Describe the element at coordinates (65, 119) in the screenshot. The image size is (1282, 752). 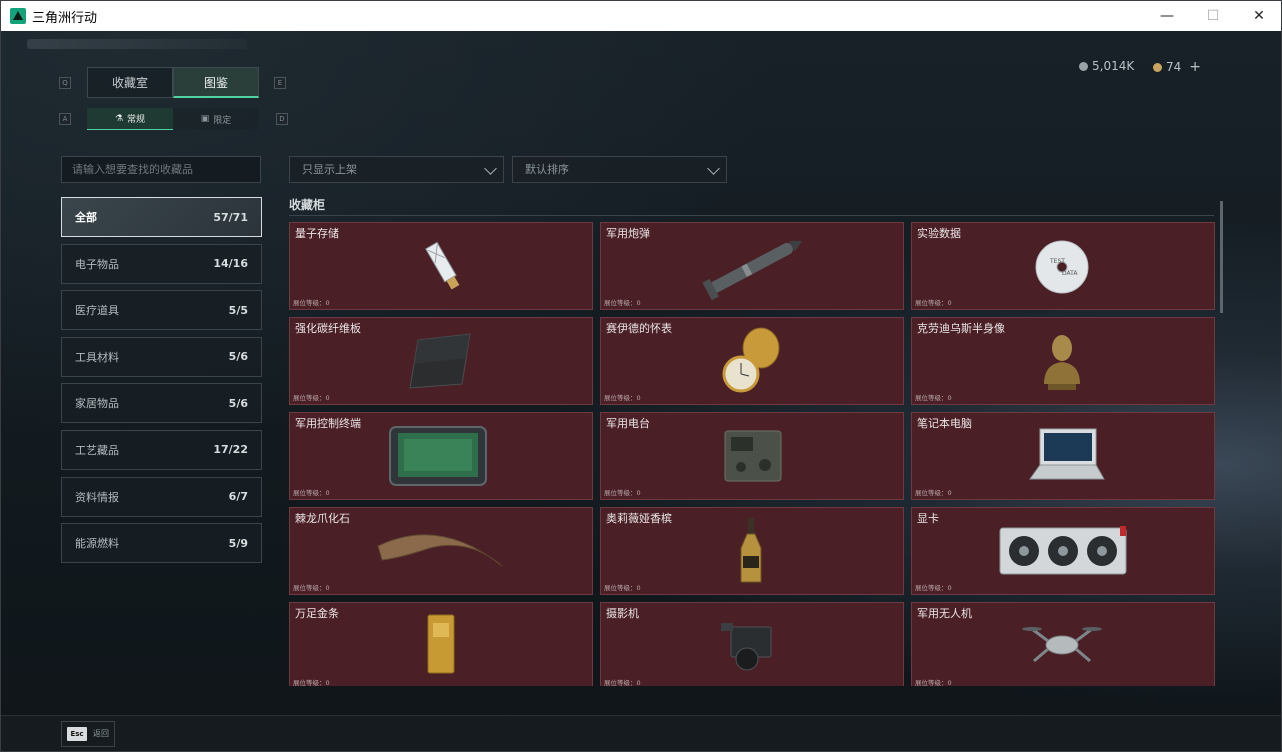
I see `key-hint-a: A` at that location.